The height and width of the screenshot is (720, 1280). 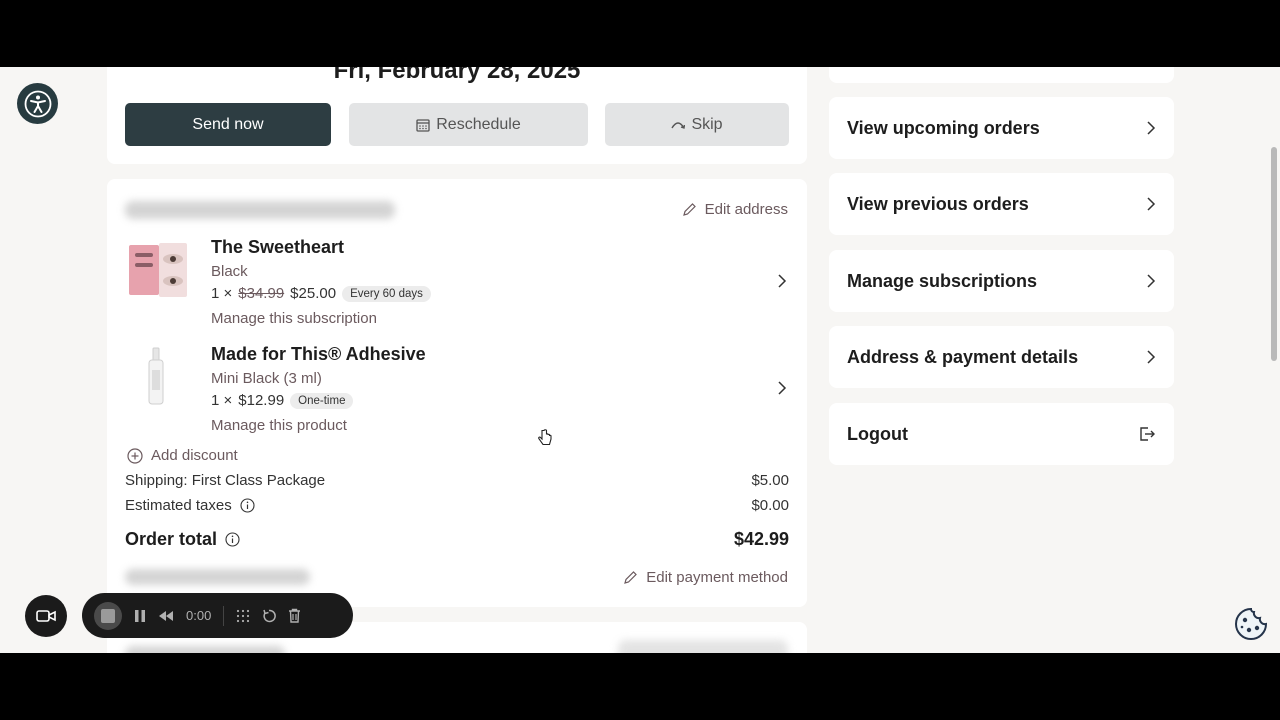 What do you see at coordinates (135, 455) in the screenshot?
I see `plus-circle-icon` at bounding box center [135, 455].